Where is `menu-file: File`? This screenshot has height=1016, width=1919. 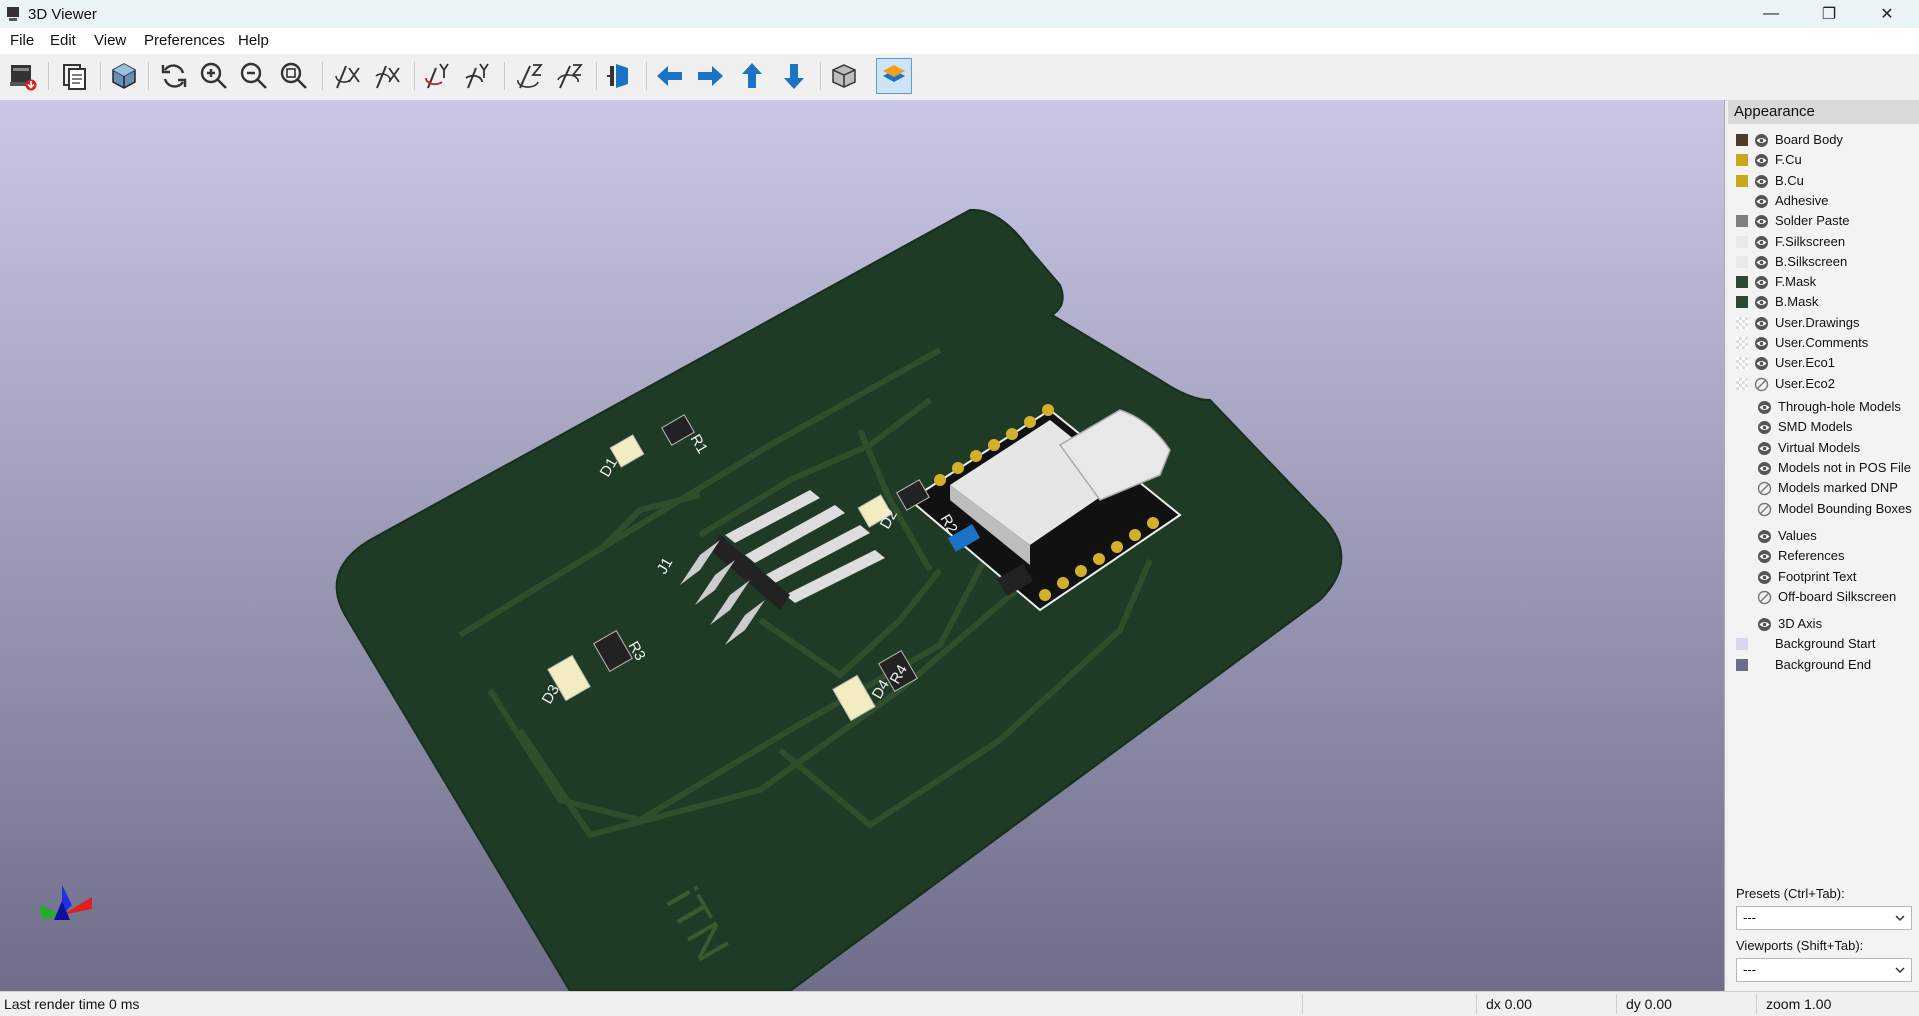
menu-file: File is located at coordinates (22, 40).